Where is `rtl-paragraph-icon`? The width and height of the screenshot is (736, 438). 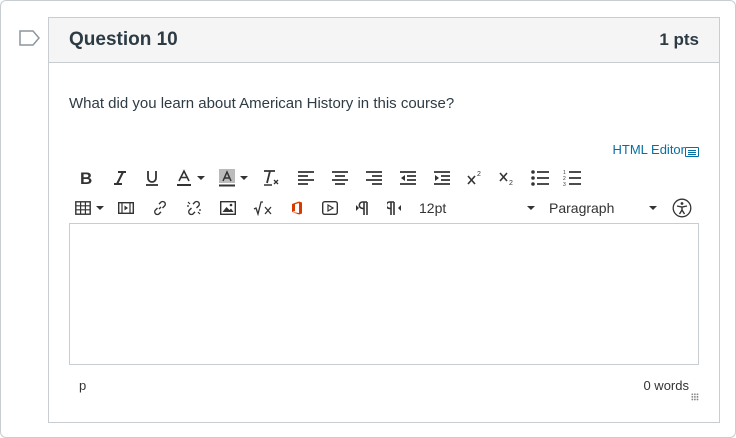 rtl-paragraph-icon is located at coordinates (395, 208).